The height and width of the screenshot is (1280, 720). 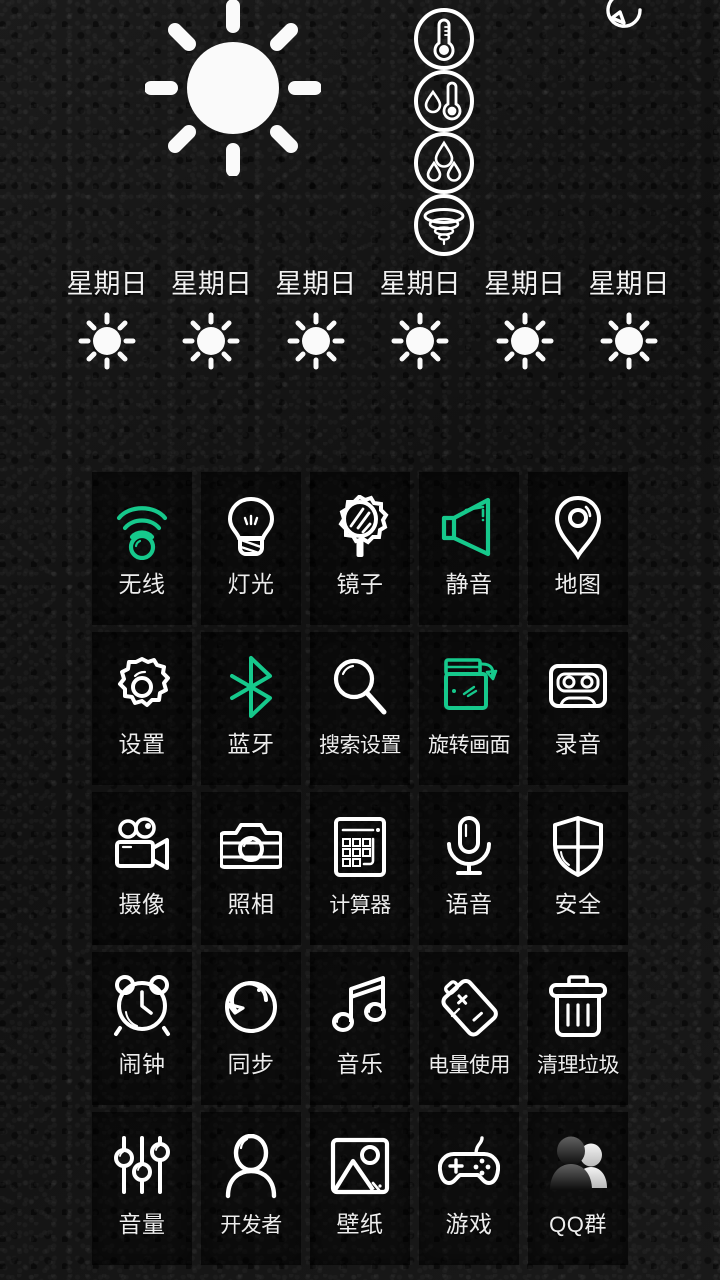 I want to click on tile-label: 同步, so click(x=251, y=1064).